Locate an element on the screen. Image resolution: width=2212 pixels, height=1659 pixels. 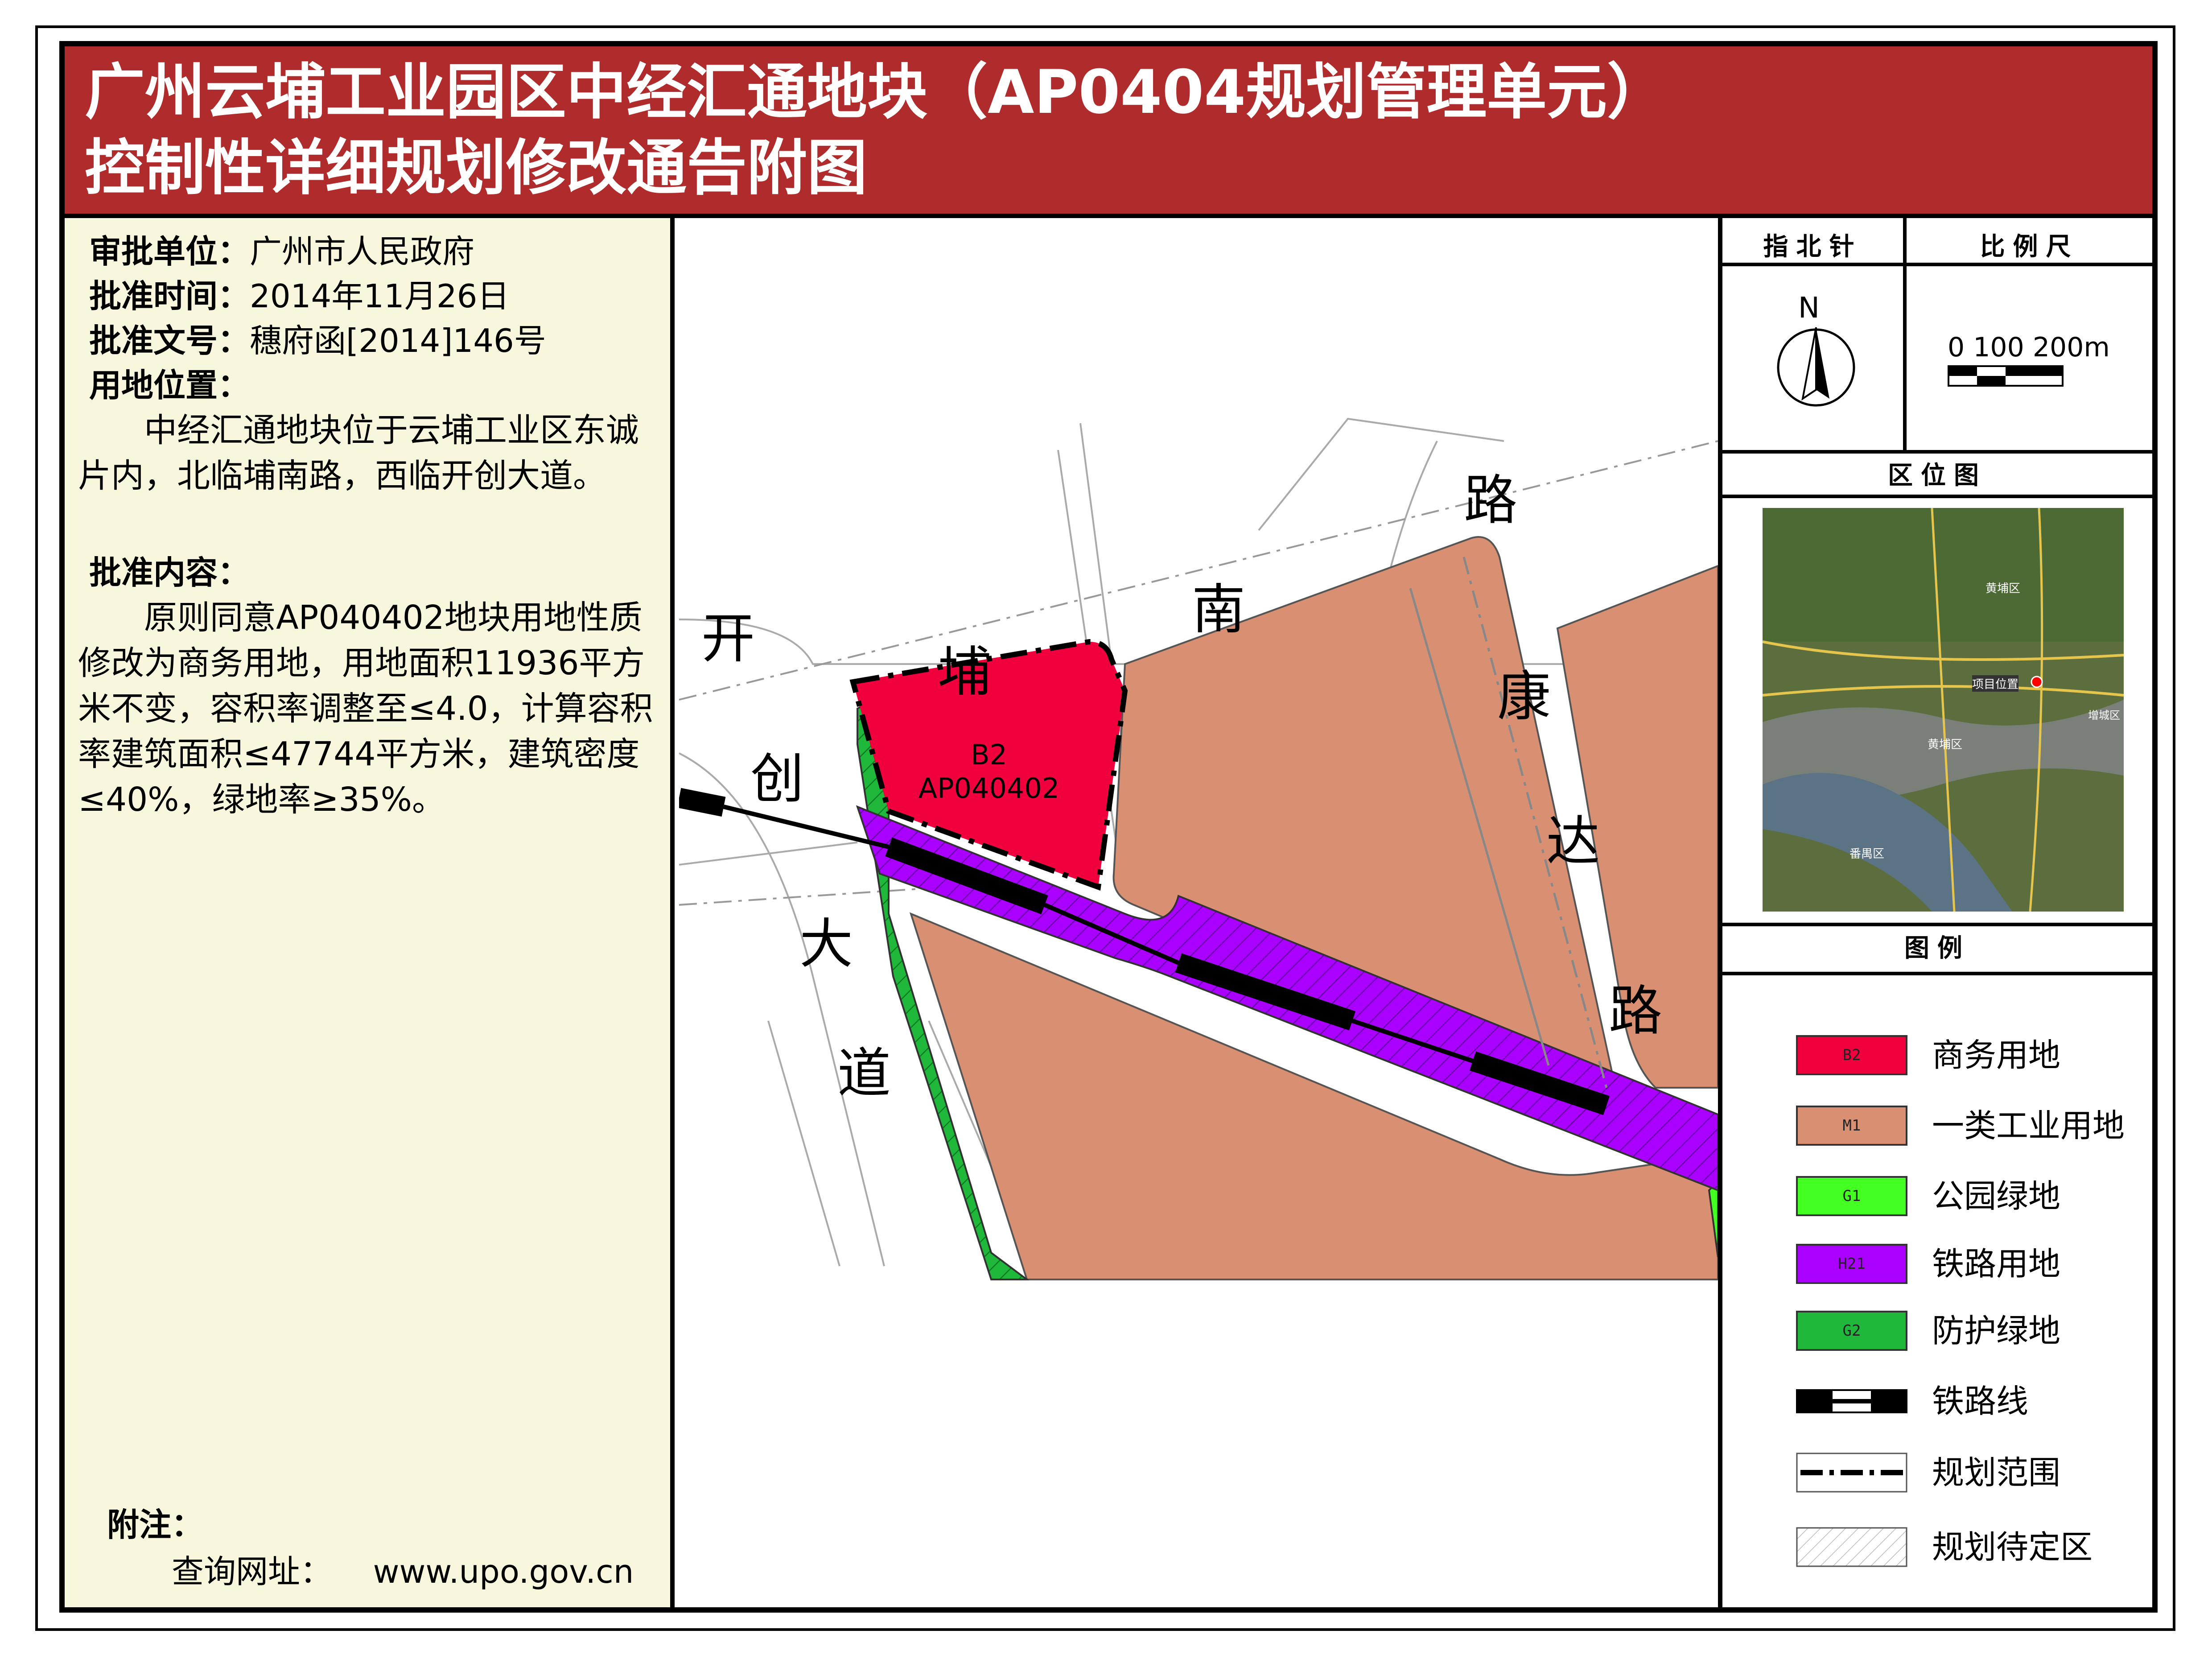
legend-swatch: B2 is located at coordinates (1851, 1055).